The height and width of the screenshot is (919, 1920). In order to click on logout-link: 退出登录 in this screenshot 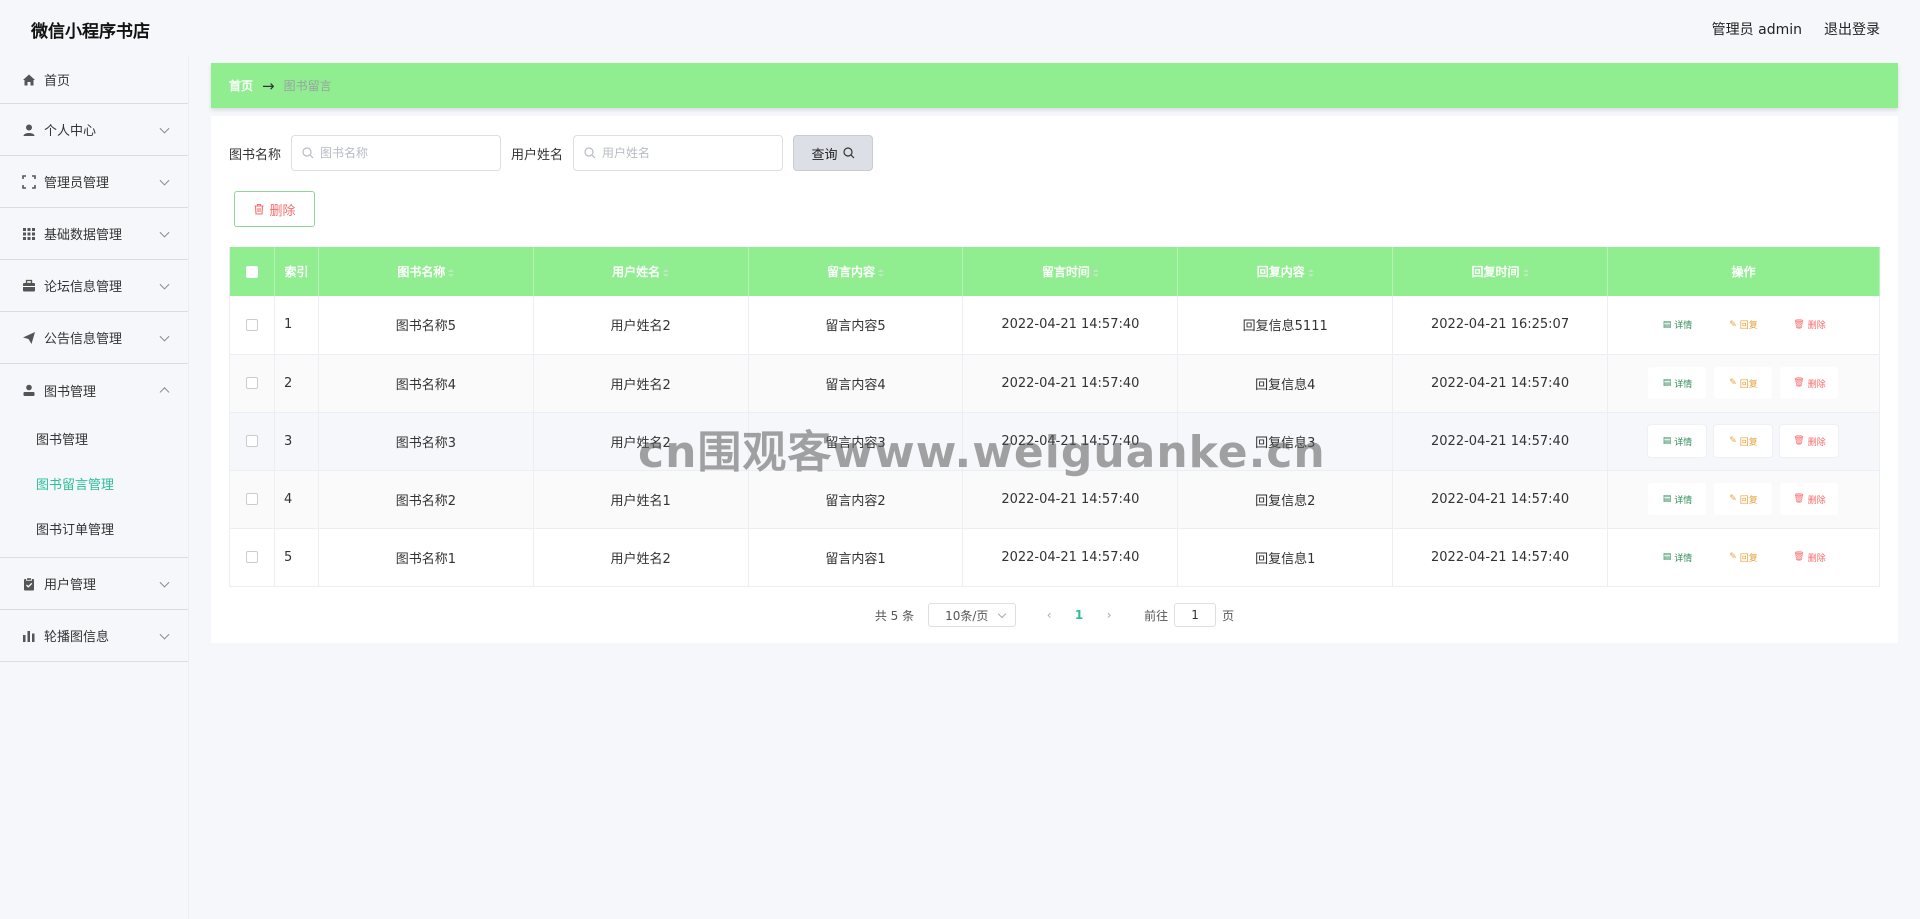, I will do `click(1852, 29)`.